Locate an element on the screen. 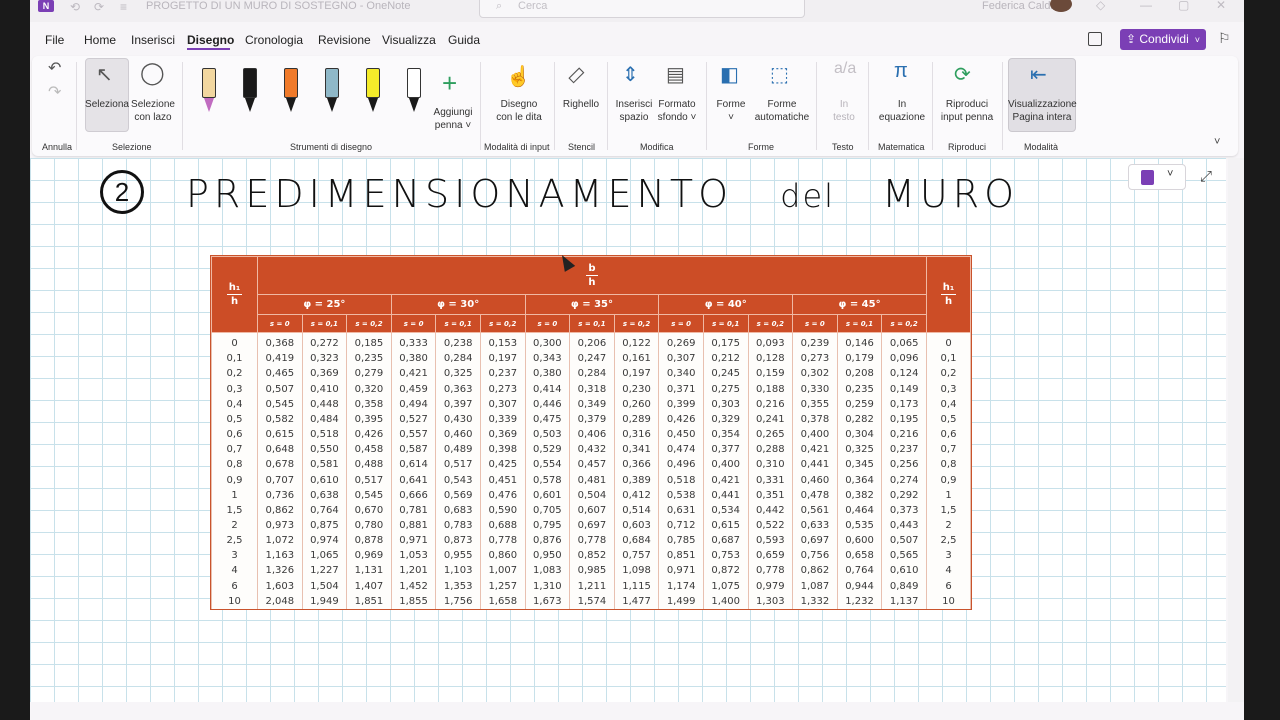 The width and height of the screenshot is (1280, 720). back-icon: ⟲ is located at coordinates (75, 7).